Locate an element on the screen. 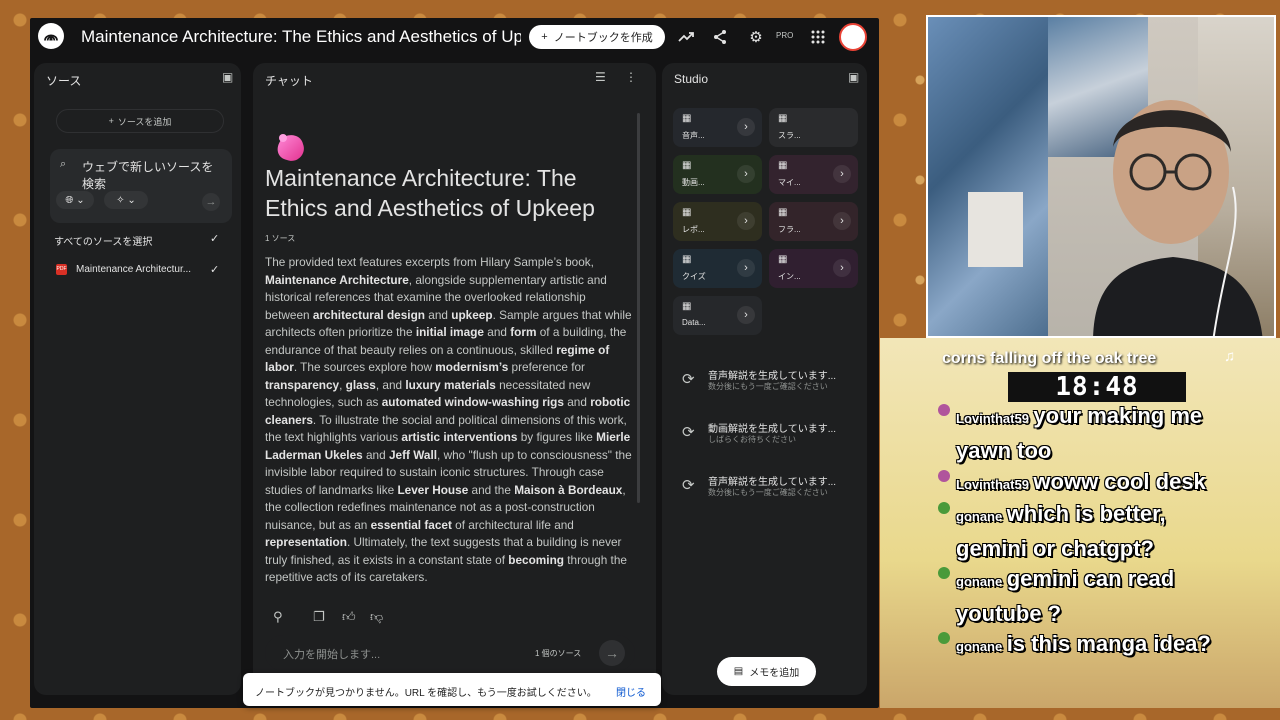  select-all-label: すべてのソースを選択 is located at coordinates (103, 242).